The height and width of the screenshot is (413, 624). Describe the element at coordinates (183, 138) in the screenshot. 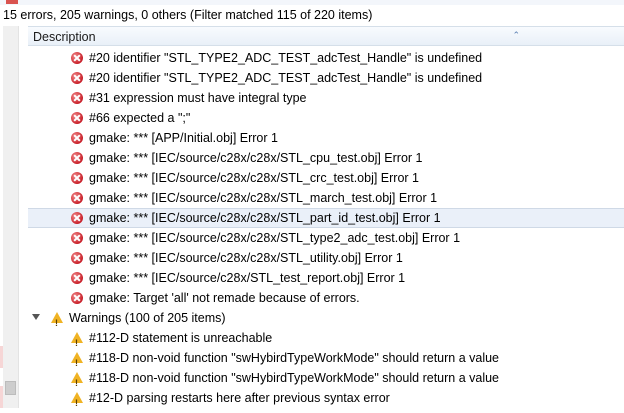

I see `problem-description: gmake: *** [APP/Initial.obj] Error 1` at that location.